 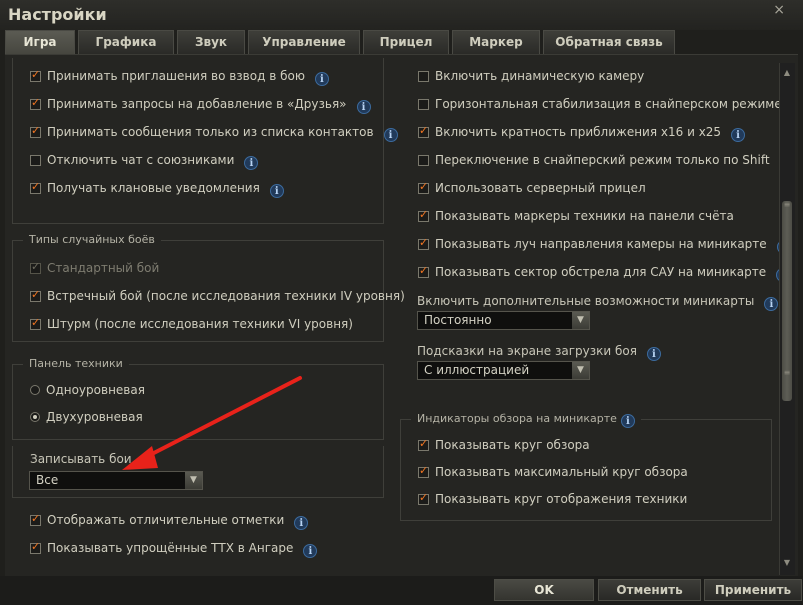 What do you see at coordinates (144, 162) in the screenshot?
I see `checkbox-row-disable-ally-chat: Отключить чат с союзниками i` at bounding box center [144, 162].